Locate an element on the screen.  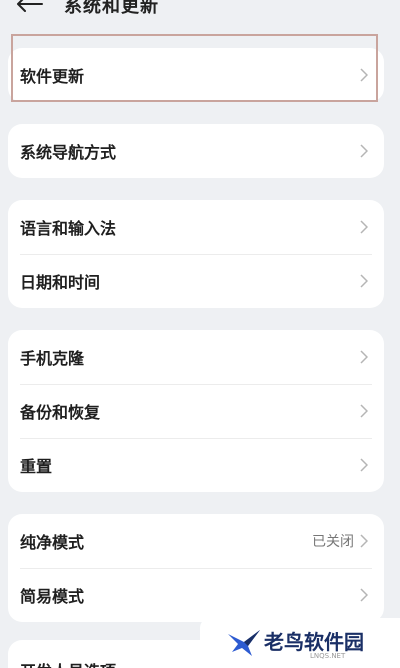
card-navigation: 系统导航方式 is located at coordinates (196, 151).